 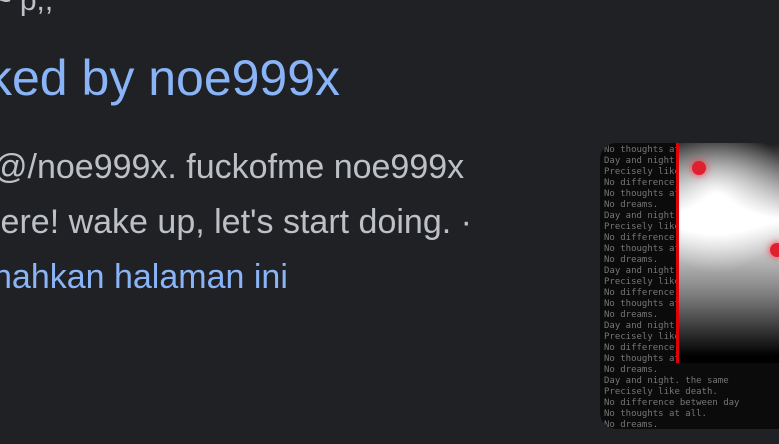 I want to click on snippet-line-1: @/noe999x. fuckofme noe999x, so click(x=232, y=167).